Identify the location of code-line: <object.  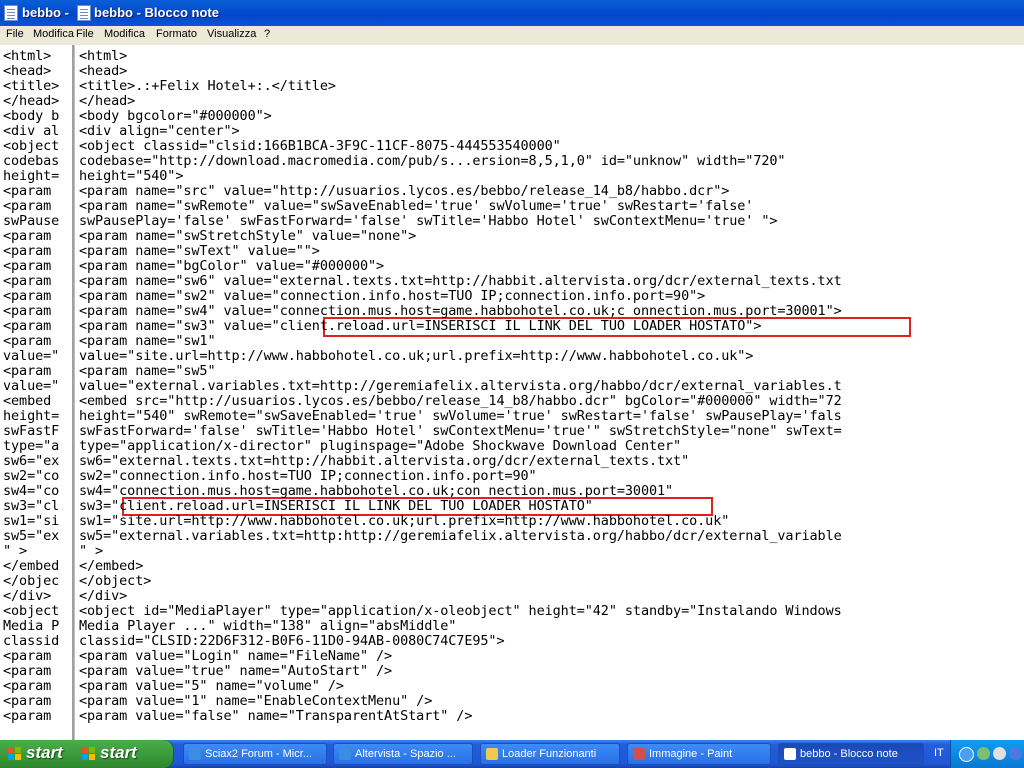
(31, 146).